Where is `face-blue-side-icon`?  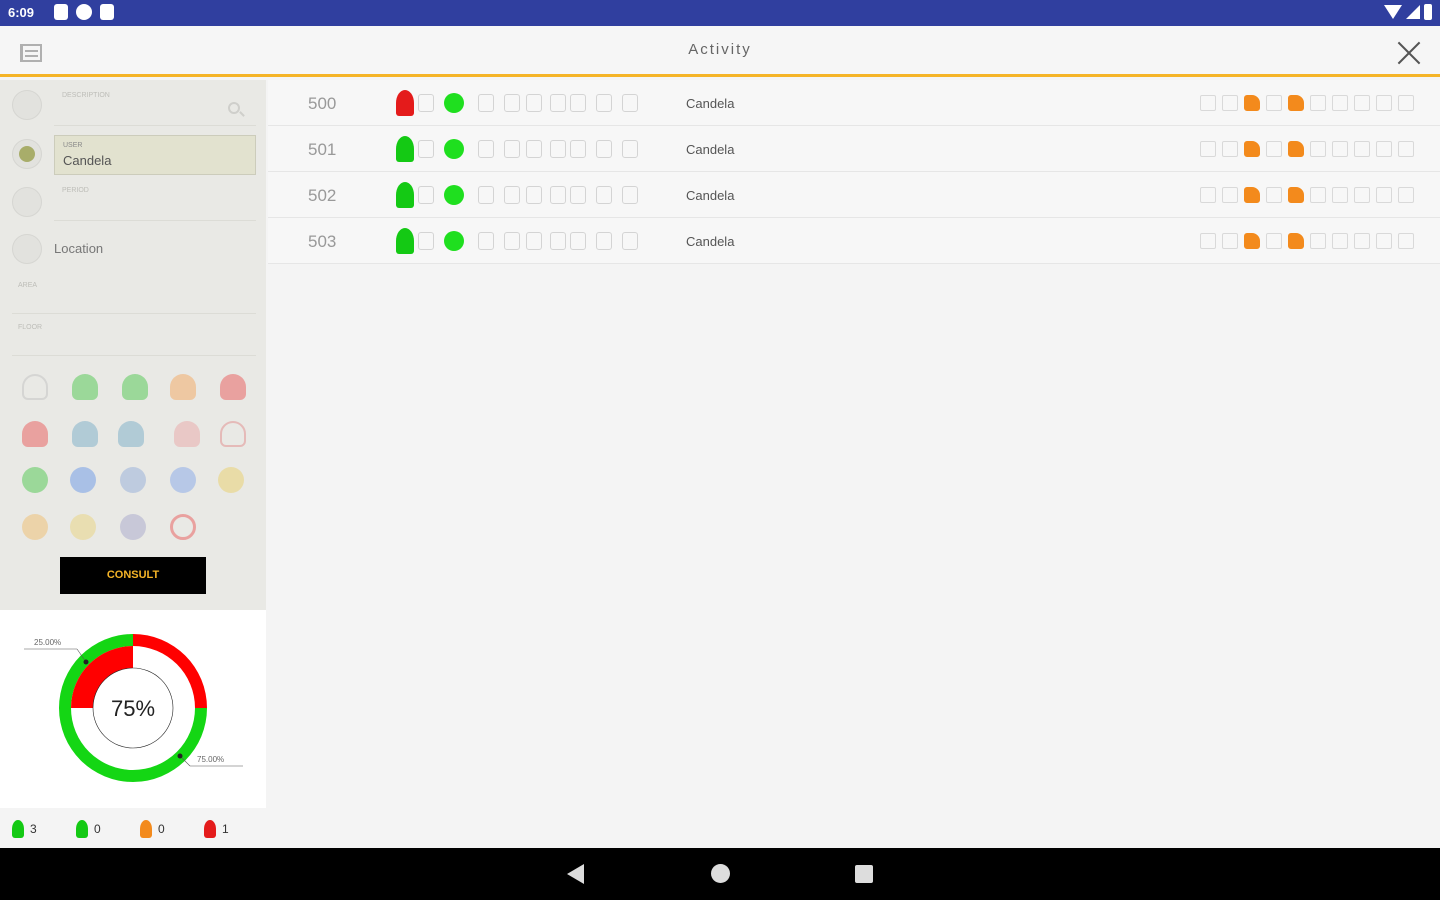
face-blue-side-icon is located at coordinates (183, 480).